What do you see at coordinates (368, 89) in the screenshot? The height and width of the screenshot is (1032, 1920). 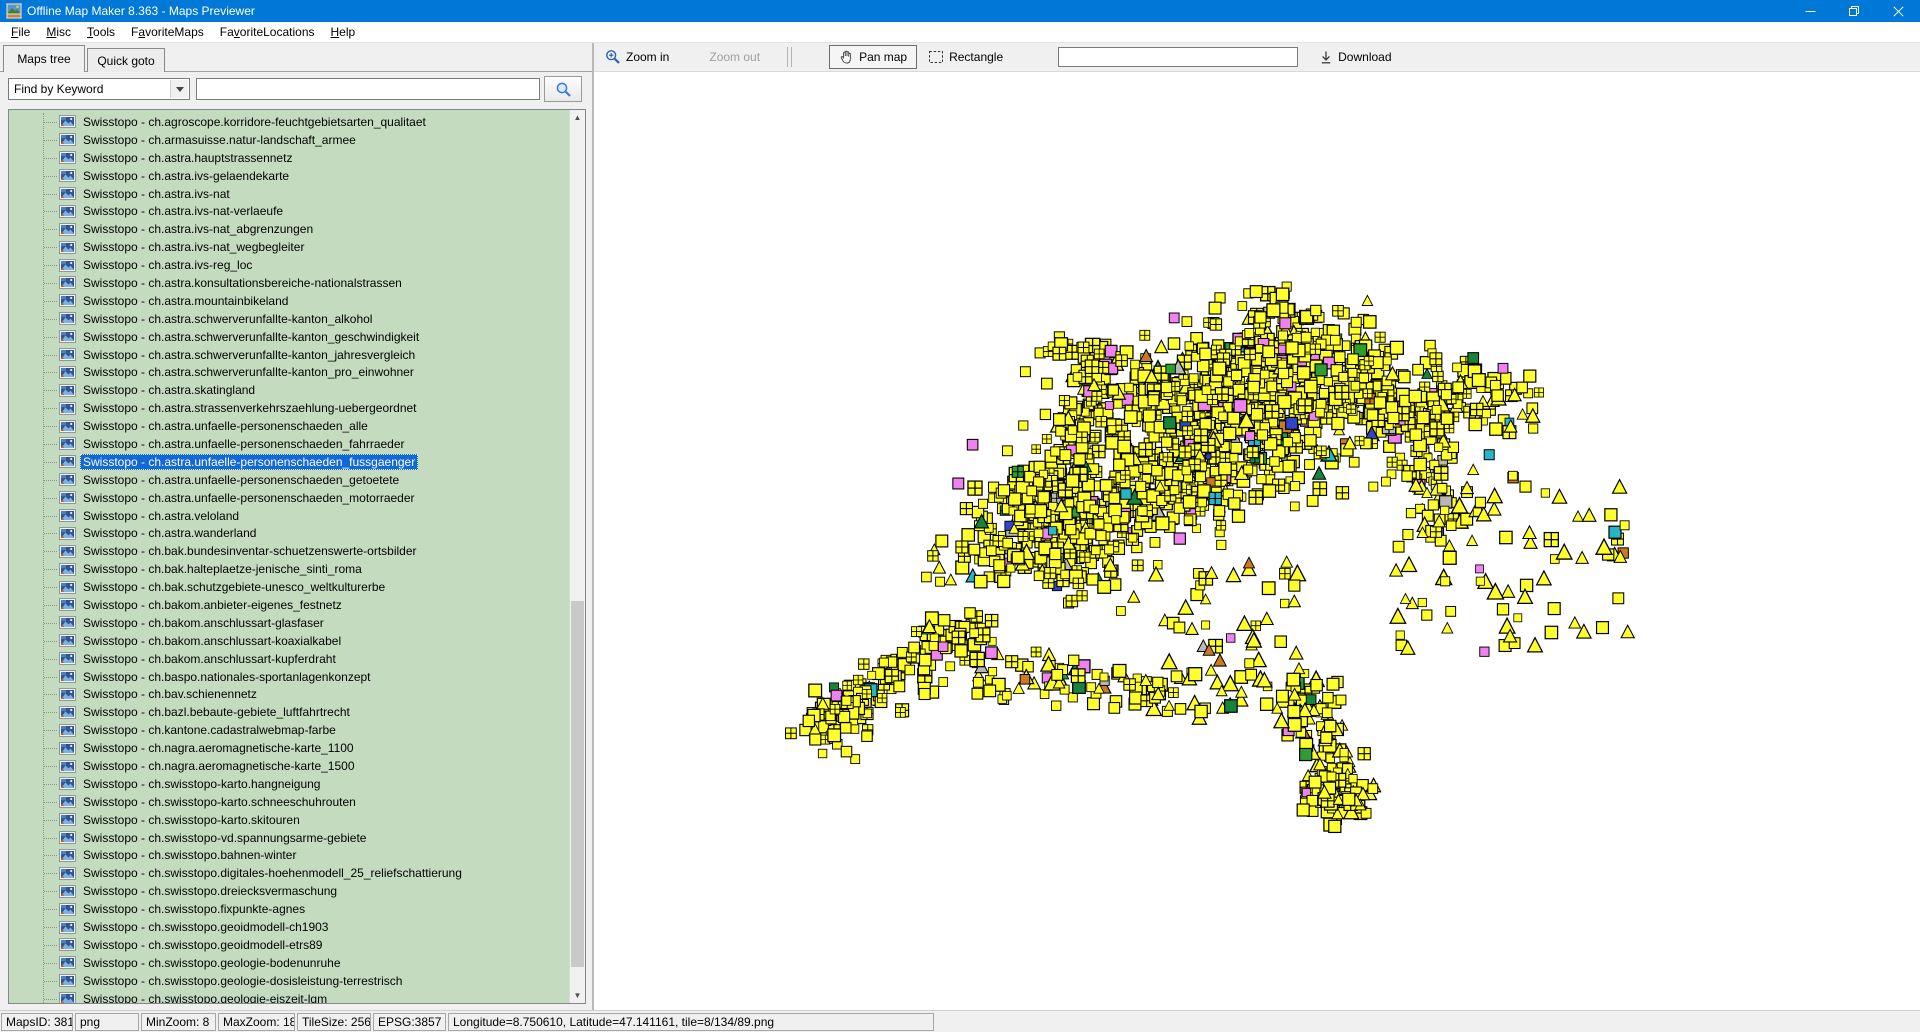 I see `search-input` at bounding box center [368, 89].